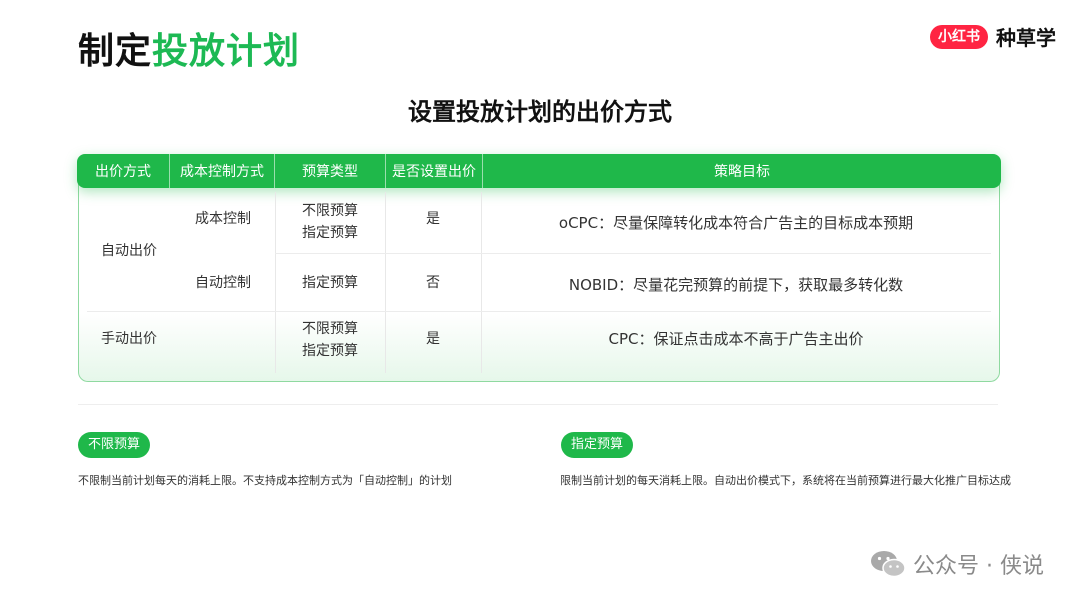 The width and height of the screenshot is (1080, 608). Describe the element at coordinates (226, 51) in the screenshot. I see `title-part2: 投放计划` at that location.